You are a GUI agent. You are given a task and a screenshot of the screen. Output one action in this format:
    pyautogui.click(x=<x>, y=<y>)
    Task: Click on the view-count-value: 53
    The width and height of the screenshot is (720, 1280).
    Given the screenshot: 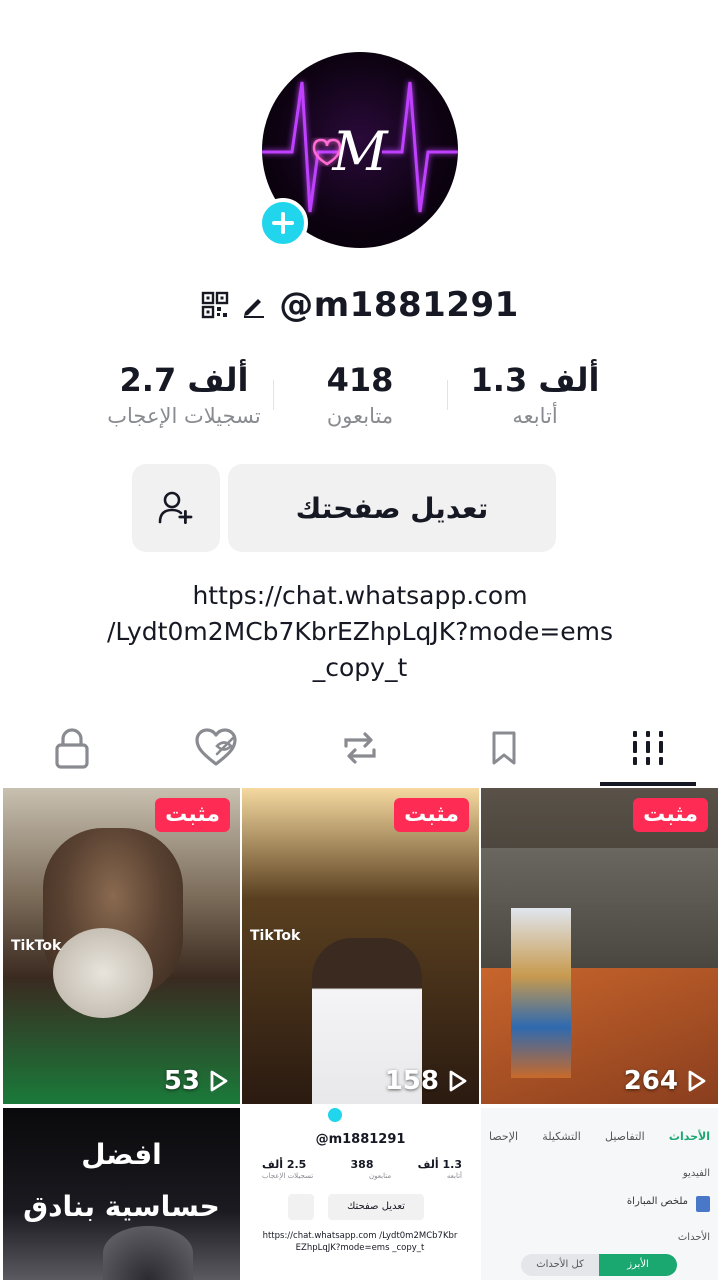 What is the action you would take?
    pyautogui.click(x=181, y=1081)
    